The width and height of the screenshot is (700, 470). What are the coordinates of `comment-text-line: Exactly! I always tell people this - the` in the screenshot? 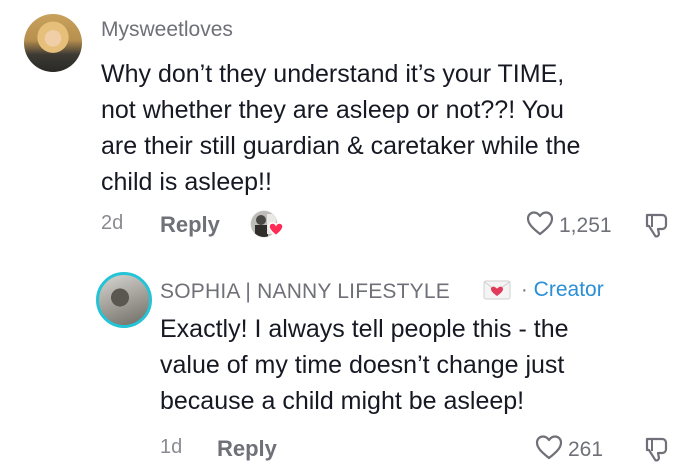 It's located at (364, 329).